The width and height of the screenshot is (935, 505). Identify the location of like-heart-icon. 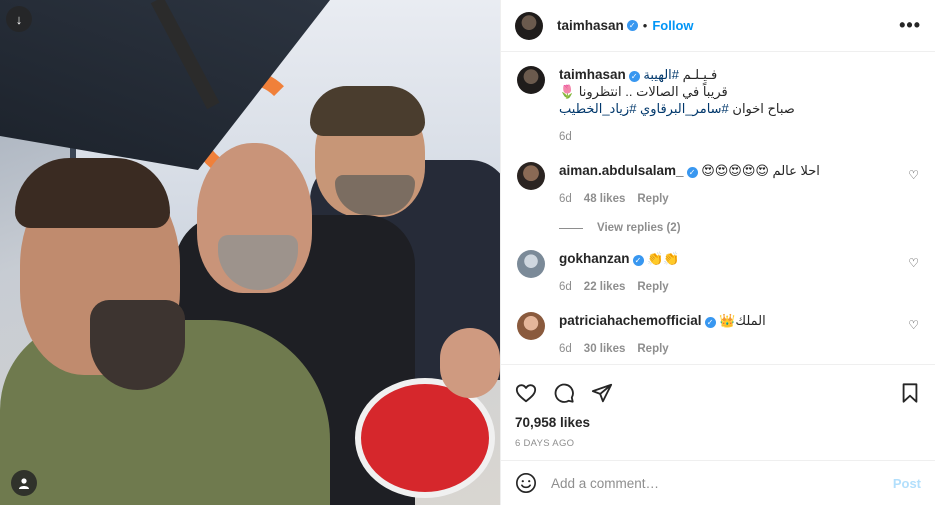
(526, 393).